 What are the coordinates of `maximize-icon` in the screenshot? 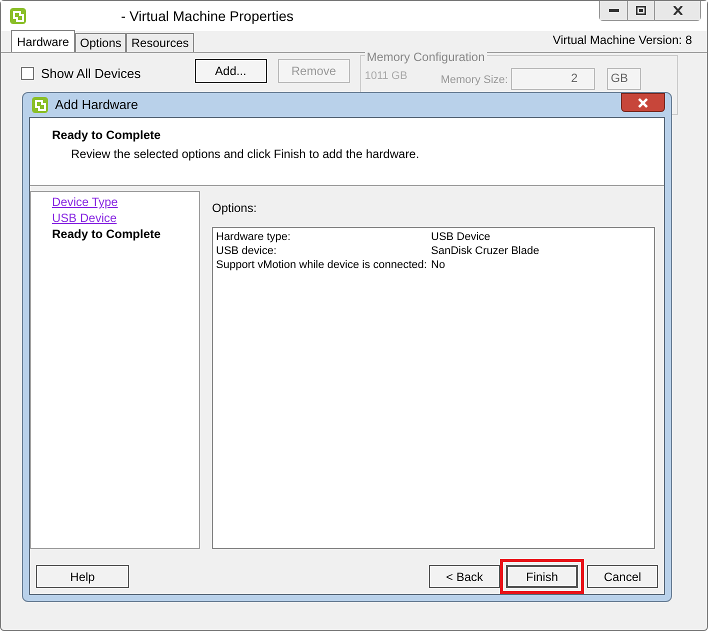 It's located at (641, 10).